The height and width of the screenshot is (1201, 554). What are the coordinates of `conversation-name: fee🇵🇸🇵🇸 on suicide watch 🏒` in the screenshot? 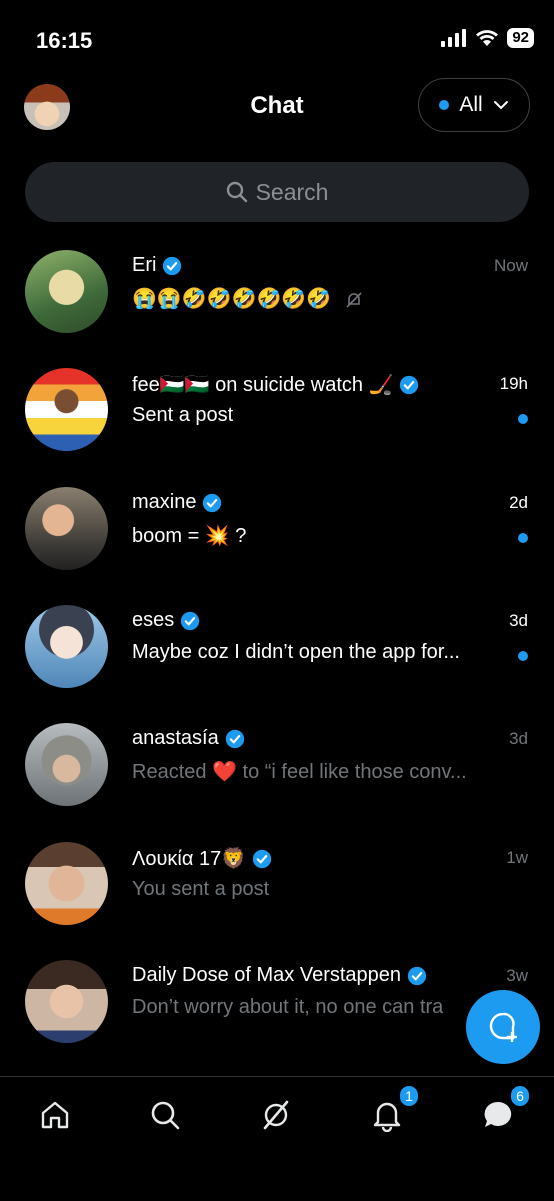 It's located at (263, 385).